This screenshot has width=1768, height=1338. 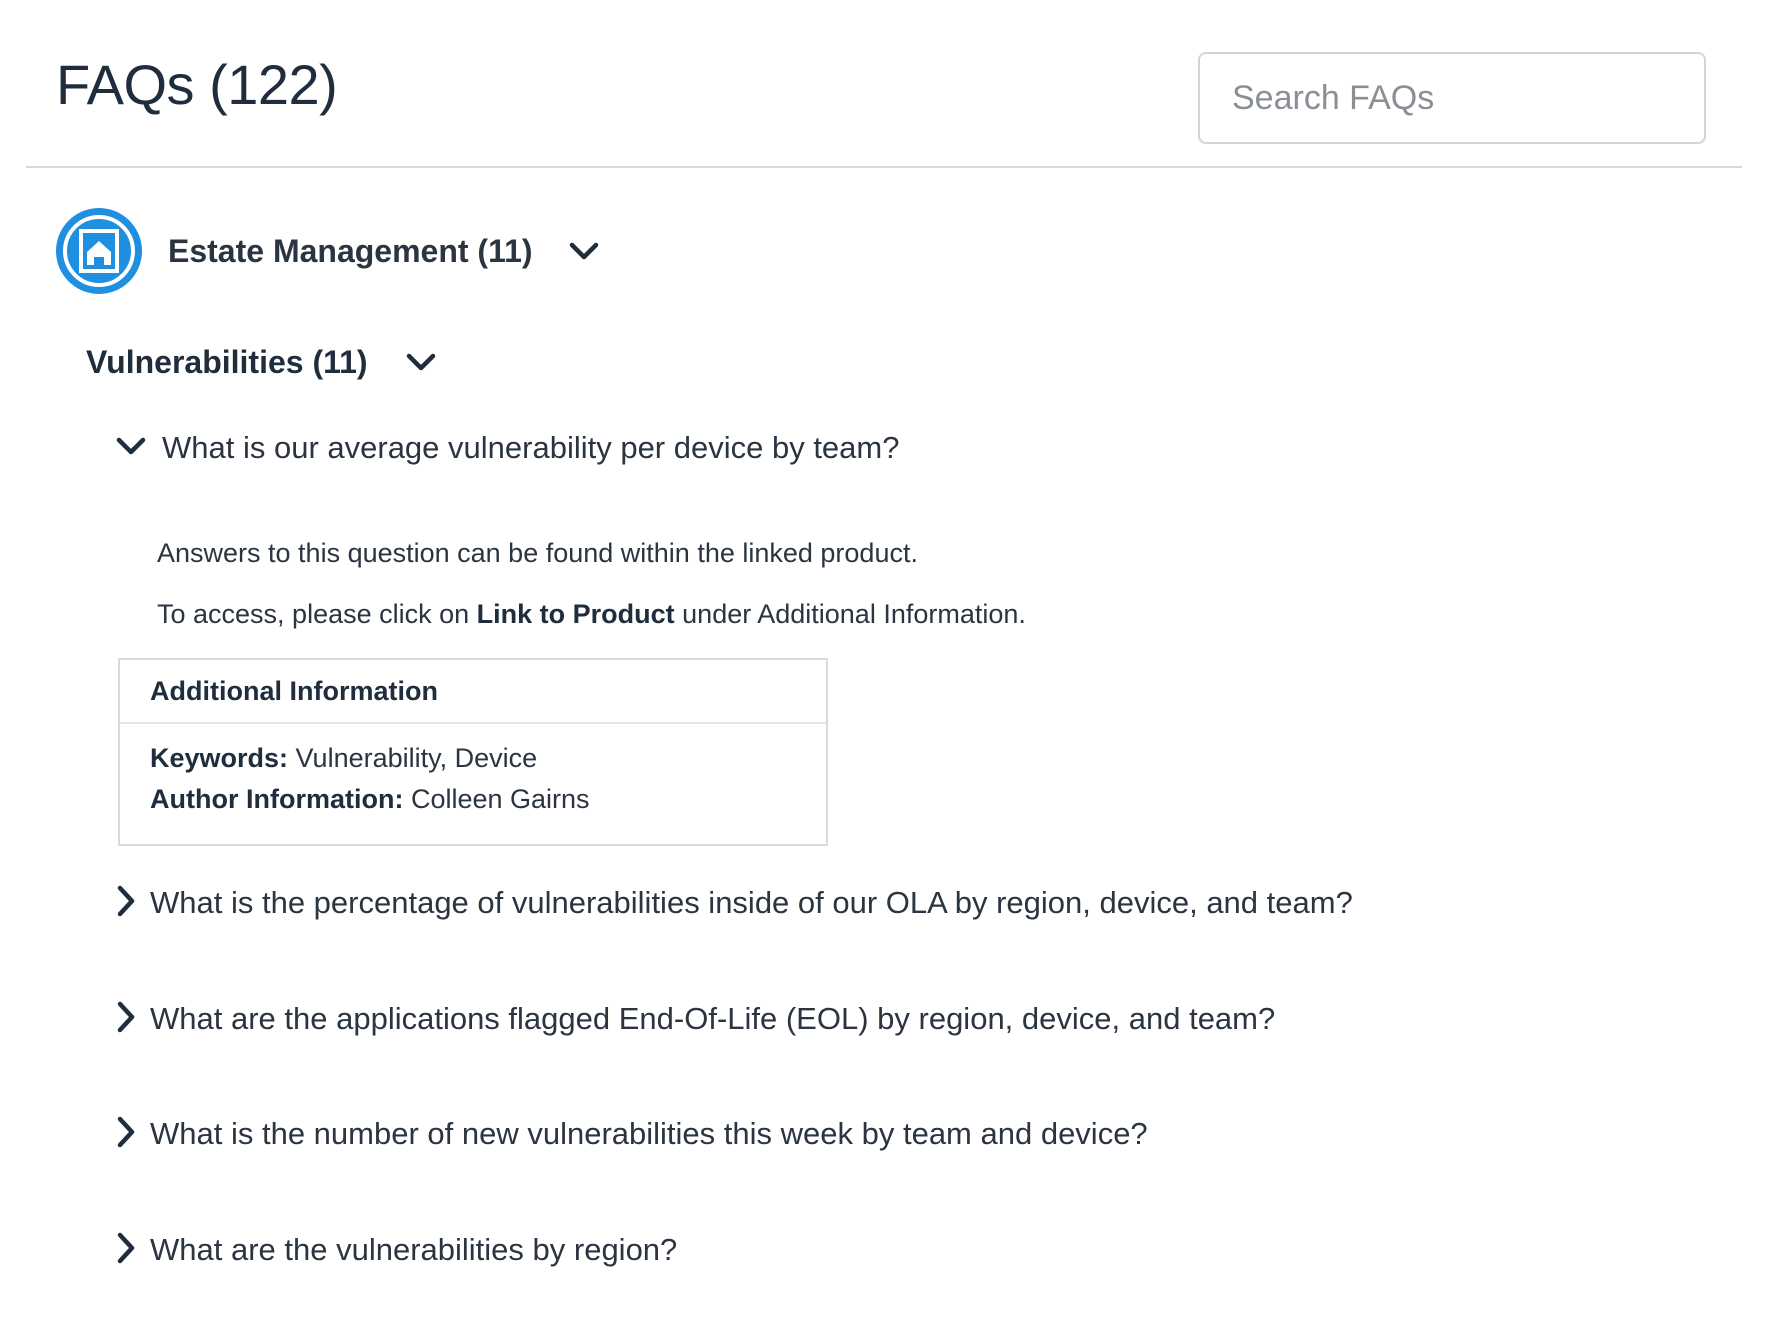 I want to click on home-icon, so click(x=99, y=251).